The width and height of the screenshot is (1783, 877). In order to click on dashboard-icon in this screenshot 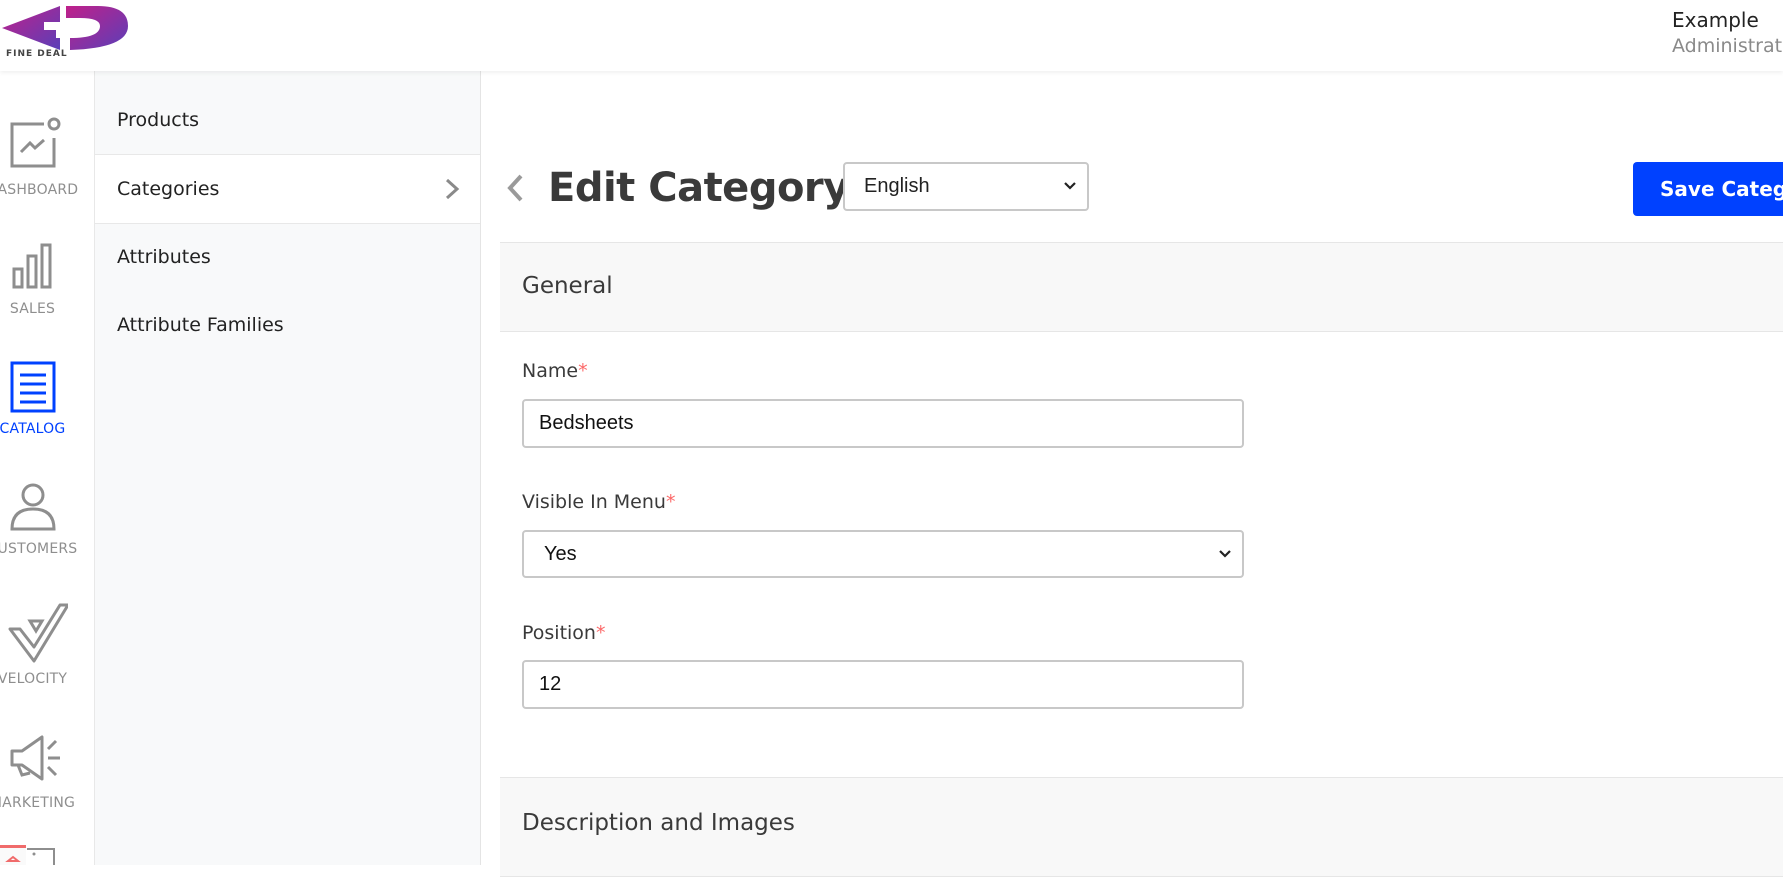, I will do `click(35, 142)`.